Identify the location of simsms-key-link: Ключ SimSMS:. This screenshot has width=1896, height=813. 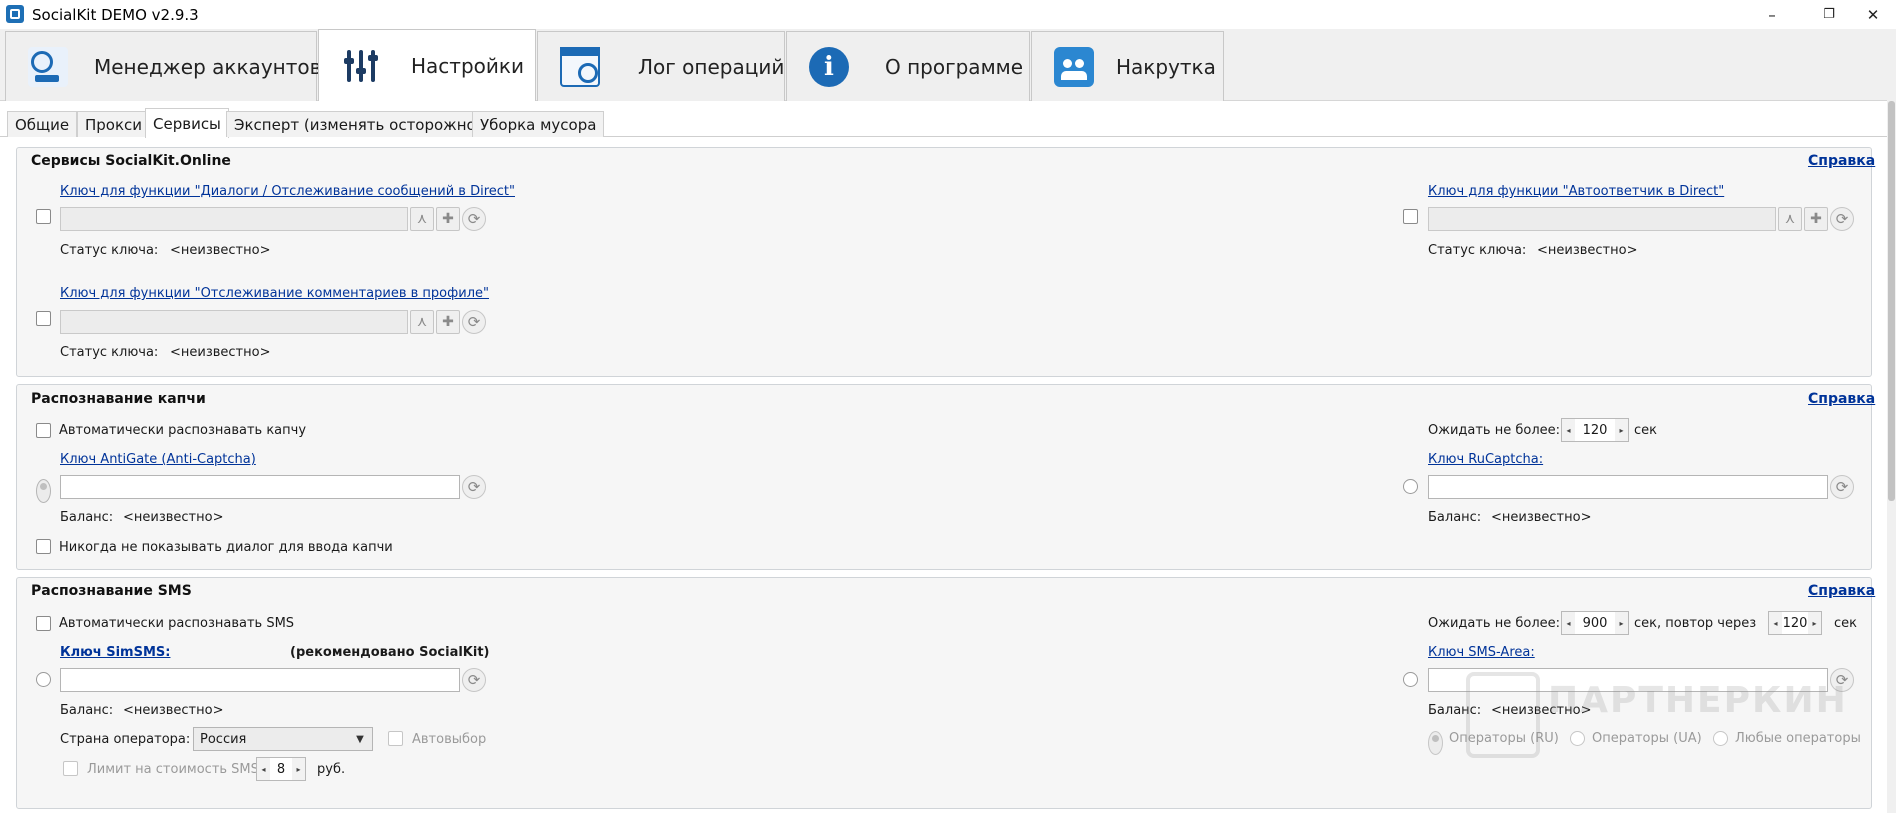
(115, 652).